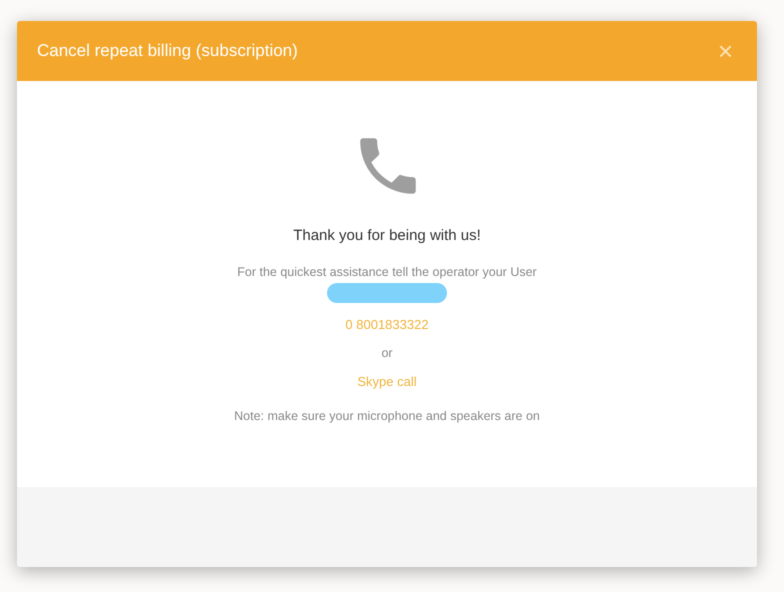 This screenshot has width=784, height=592. What do you see at coordinates (387, 381) in the screenshot?
I see `skype-call-link: Skype call` at bounding box center [387, 381].